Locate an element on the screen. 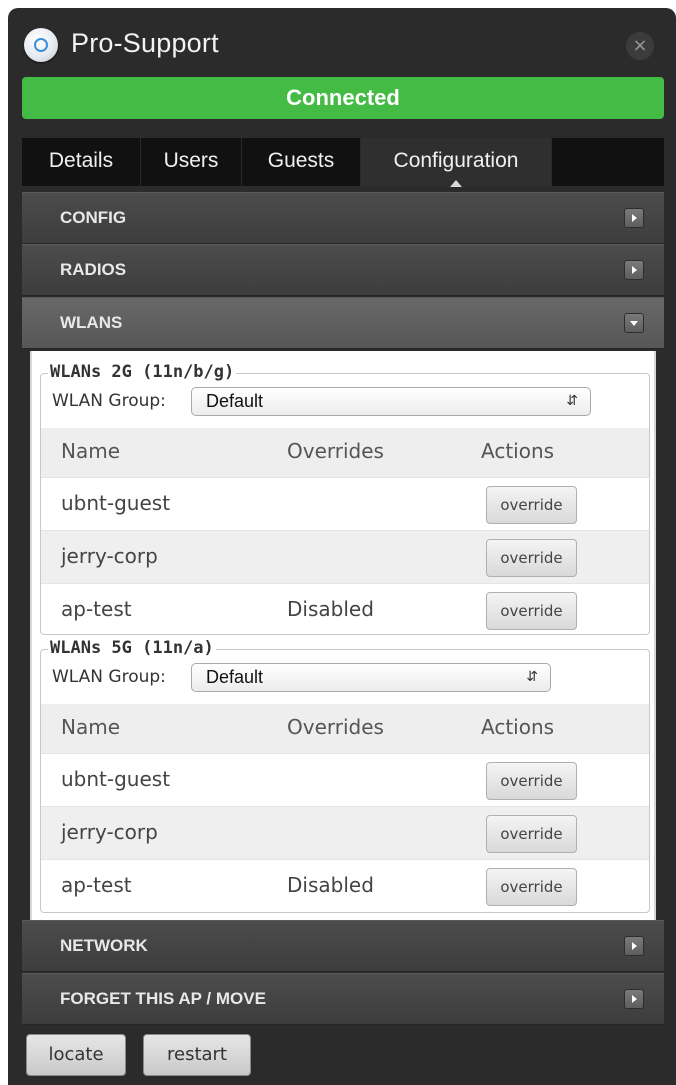 This screenshot has height=1085, width=676. wlan-group-select-2g: Default ⇵ is located at coordinates (391, 401).